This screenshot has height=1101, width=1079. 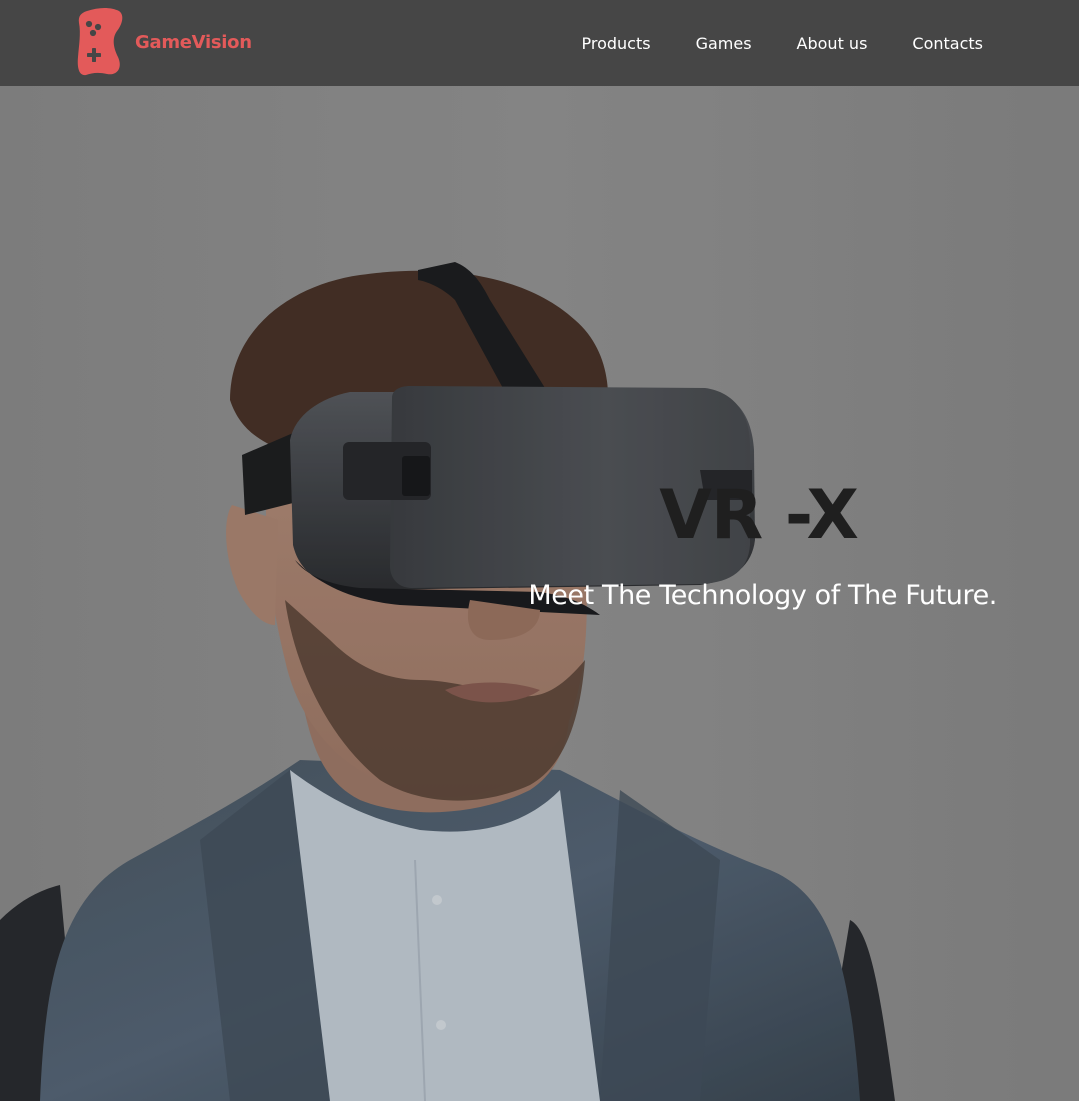 I want to click on nav-link-about-us: About us, so click(x=832, y=43).